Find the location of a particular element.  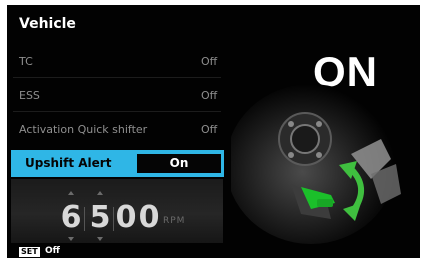

rpm-selector: 6 5 0 0 RPM is located at coordinates (117, 211).